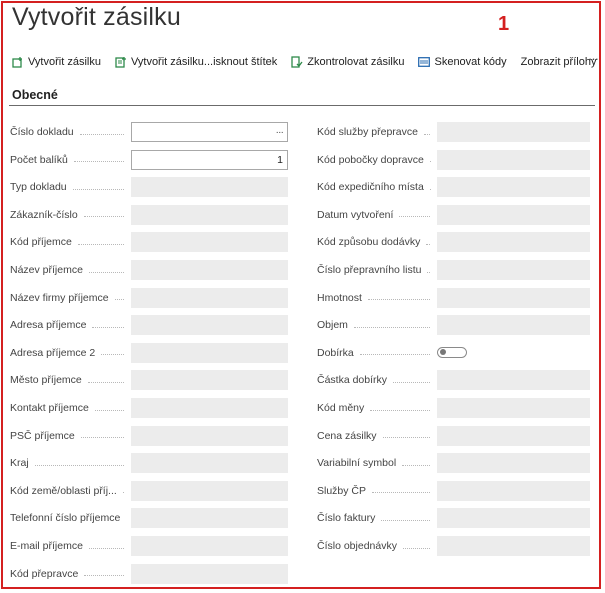 The height and width of the screenshot is (593, 605). What do you see at coordinates (513, 408) in the screenshot?
I see `input-kod-meny` at bounding box center [513, 408].